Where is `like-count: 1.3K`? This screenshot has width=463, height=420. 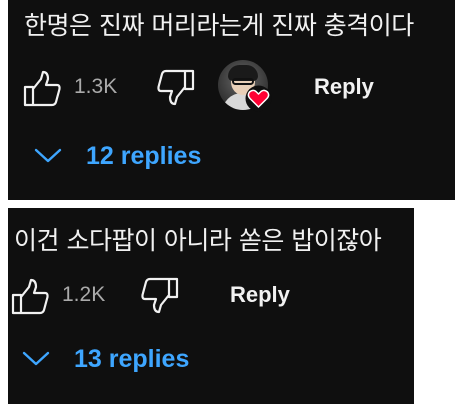
like-count: 1.3K is located at coordinates (96, 86).